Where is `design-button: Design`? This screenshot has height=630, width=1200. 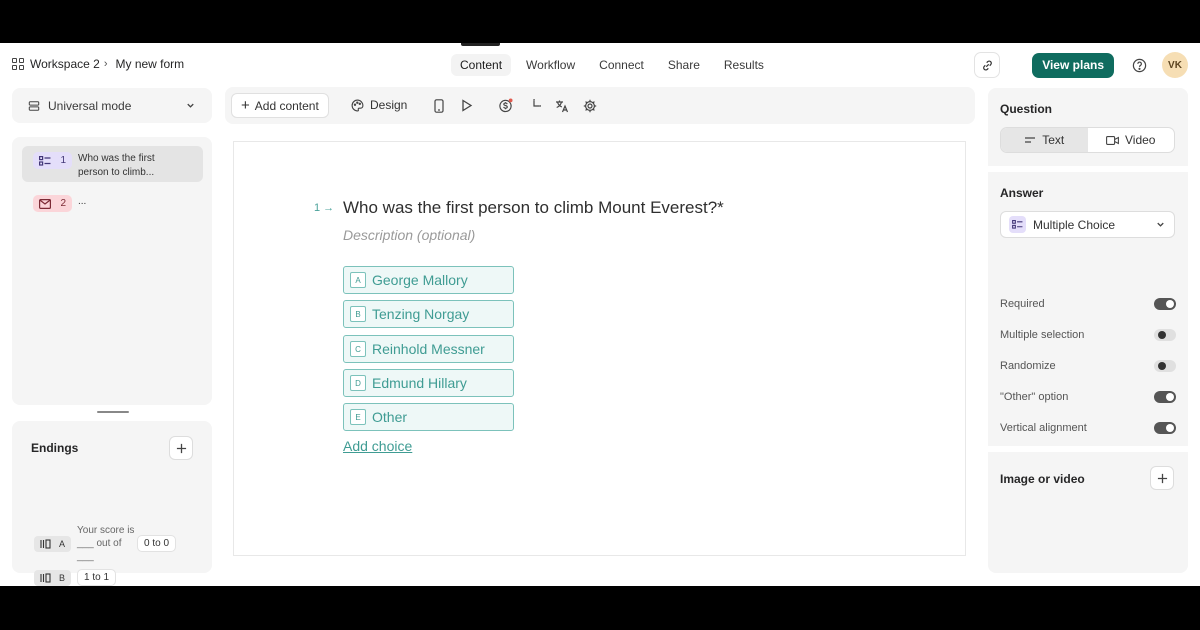 design-button: Design is located at coordinates (379, 105).